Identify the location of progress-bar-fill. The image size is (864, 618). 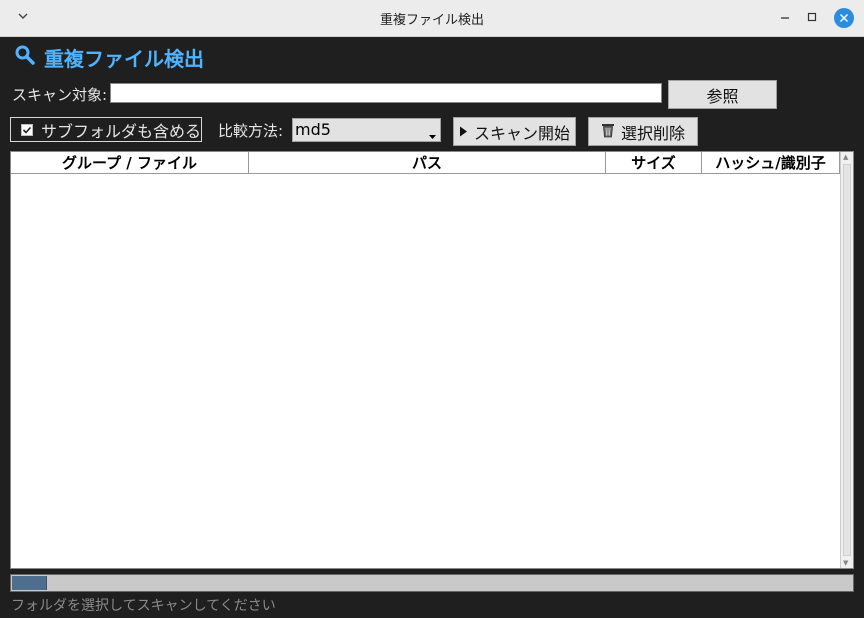
(29, 583).